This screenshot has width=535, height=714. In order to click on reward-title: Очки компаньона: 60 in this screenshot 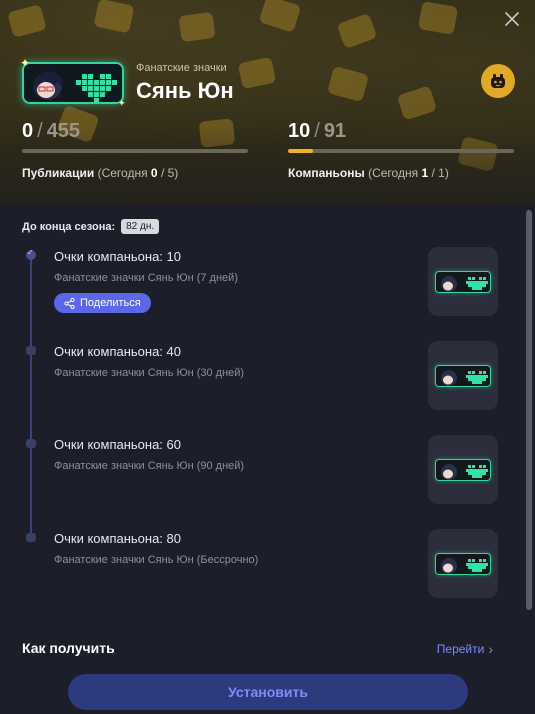, I will do `click(117, 444)`.